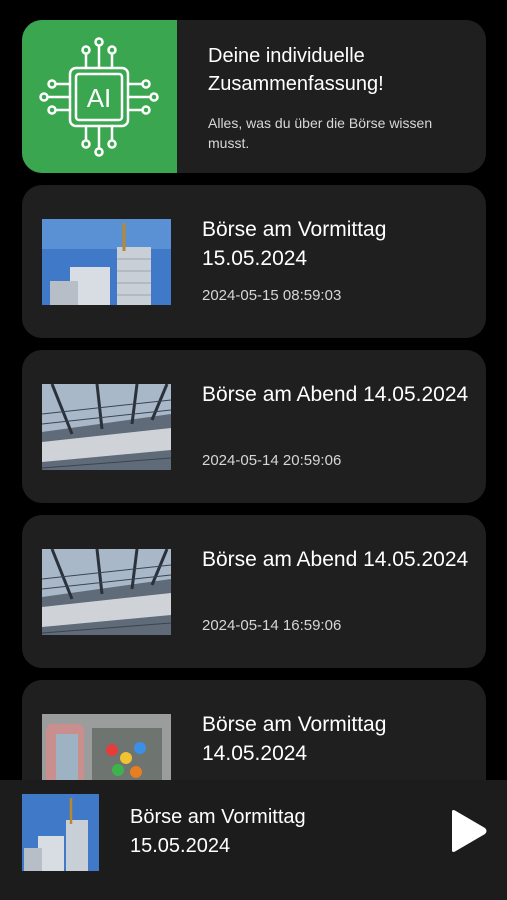 This screenshot has width=507, height=900. I want to click on episode-title: Börse am Vormittag 14.05.2024, so click(294, 739).